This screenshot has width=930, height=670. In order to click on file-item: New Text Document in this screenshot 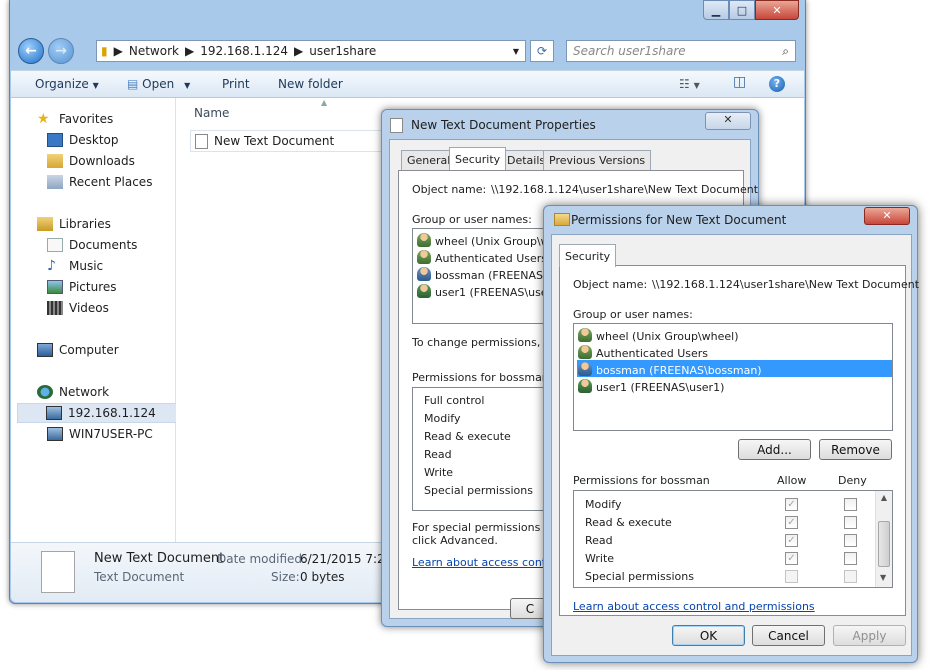, I will do `click(290, 141)`.